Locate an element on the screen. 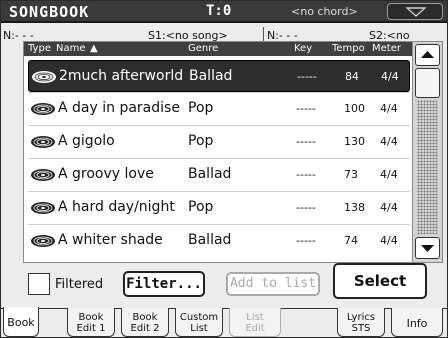 Image resolution: width=448 pixels, height=338 pixels. scroll-track is located at coordinates (427, 167).